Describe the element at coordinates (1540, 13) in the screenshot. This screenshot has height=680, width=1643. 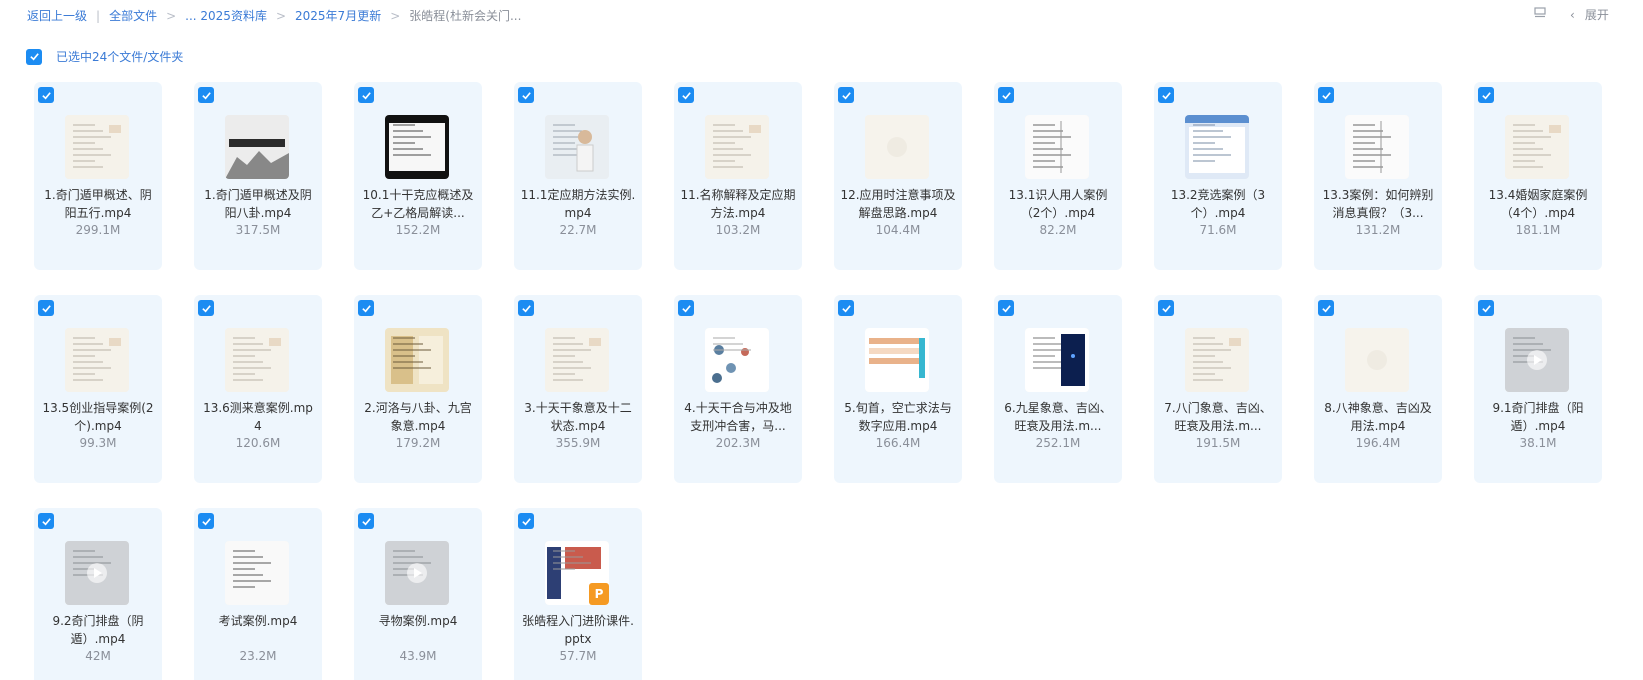
I see `list-view-icon` at that location.